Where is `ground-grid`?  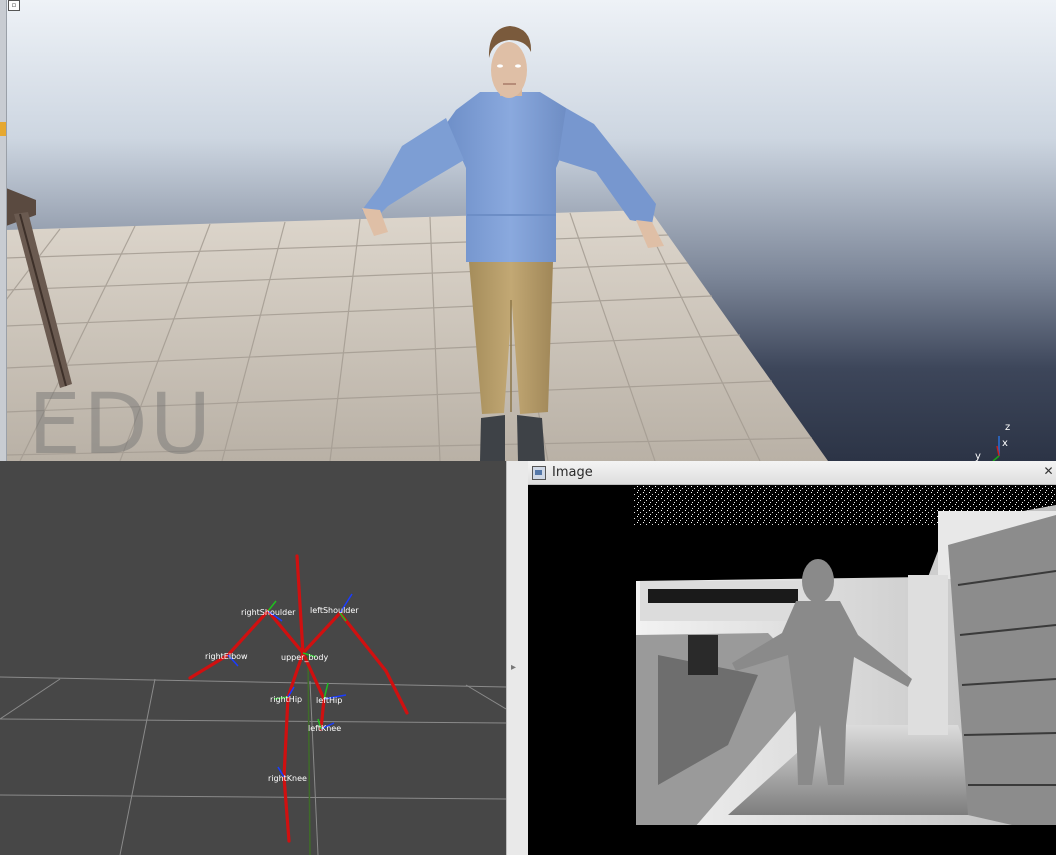
ground-grid is located at coordinates (253, 765).